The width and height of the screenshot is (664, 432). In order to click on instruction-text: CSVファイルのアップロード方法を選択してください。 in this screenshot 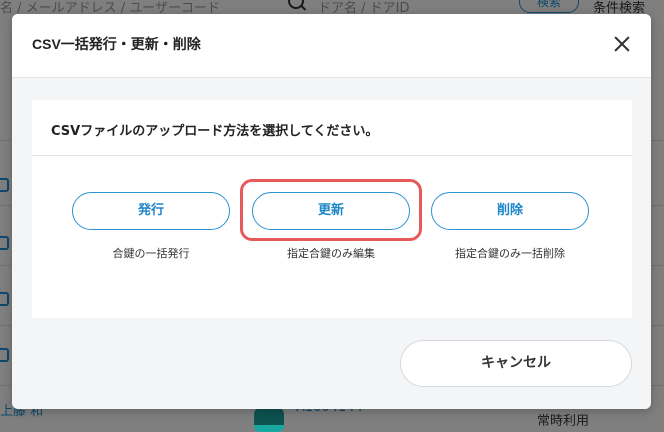, I will do `click(215, 131)`.